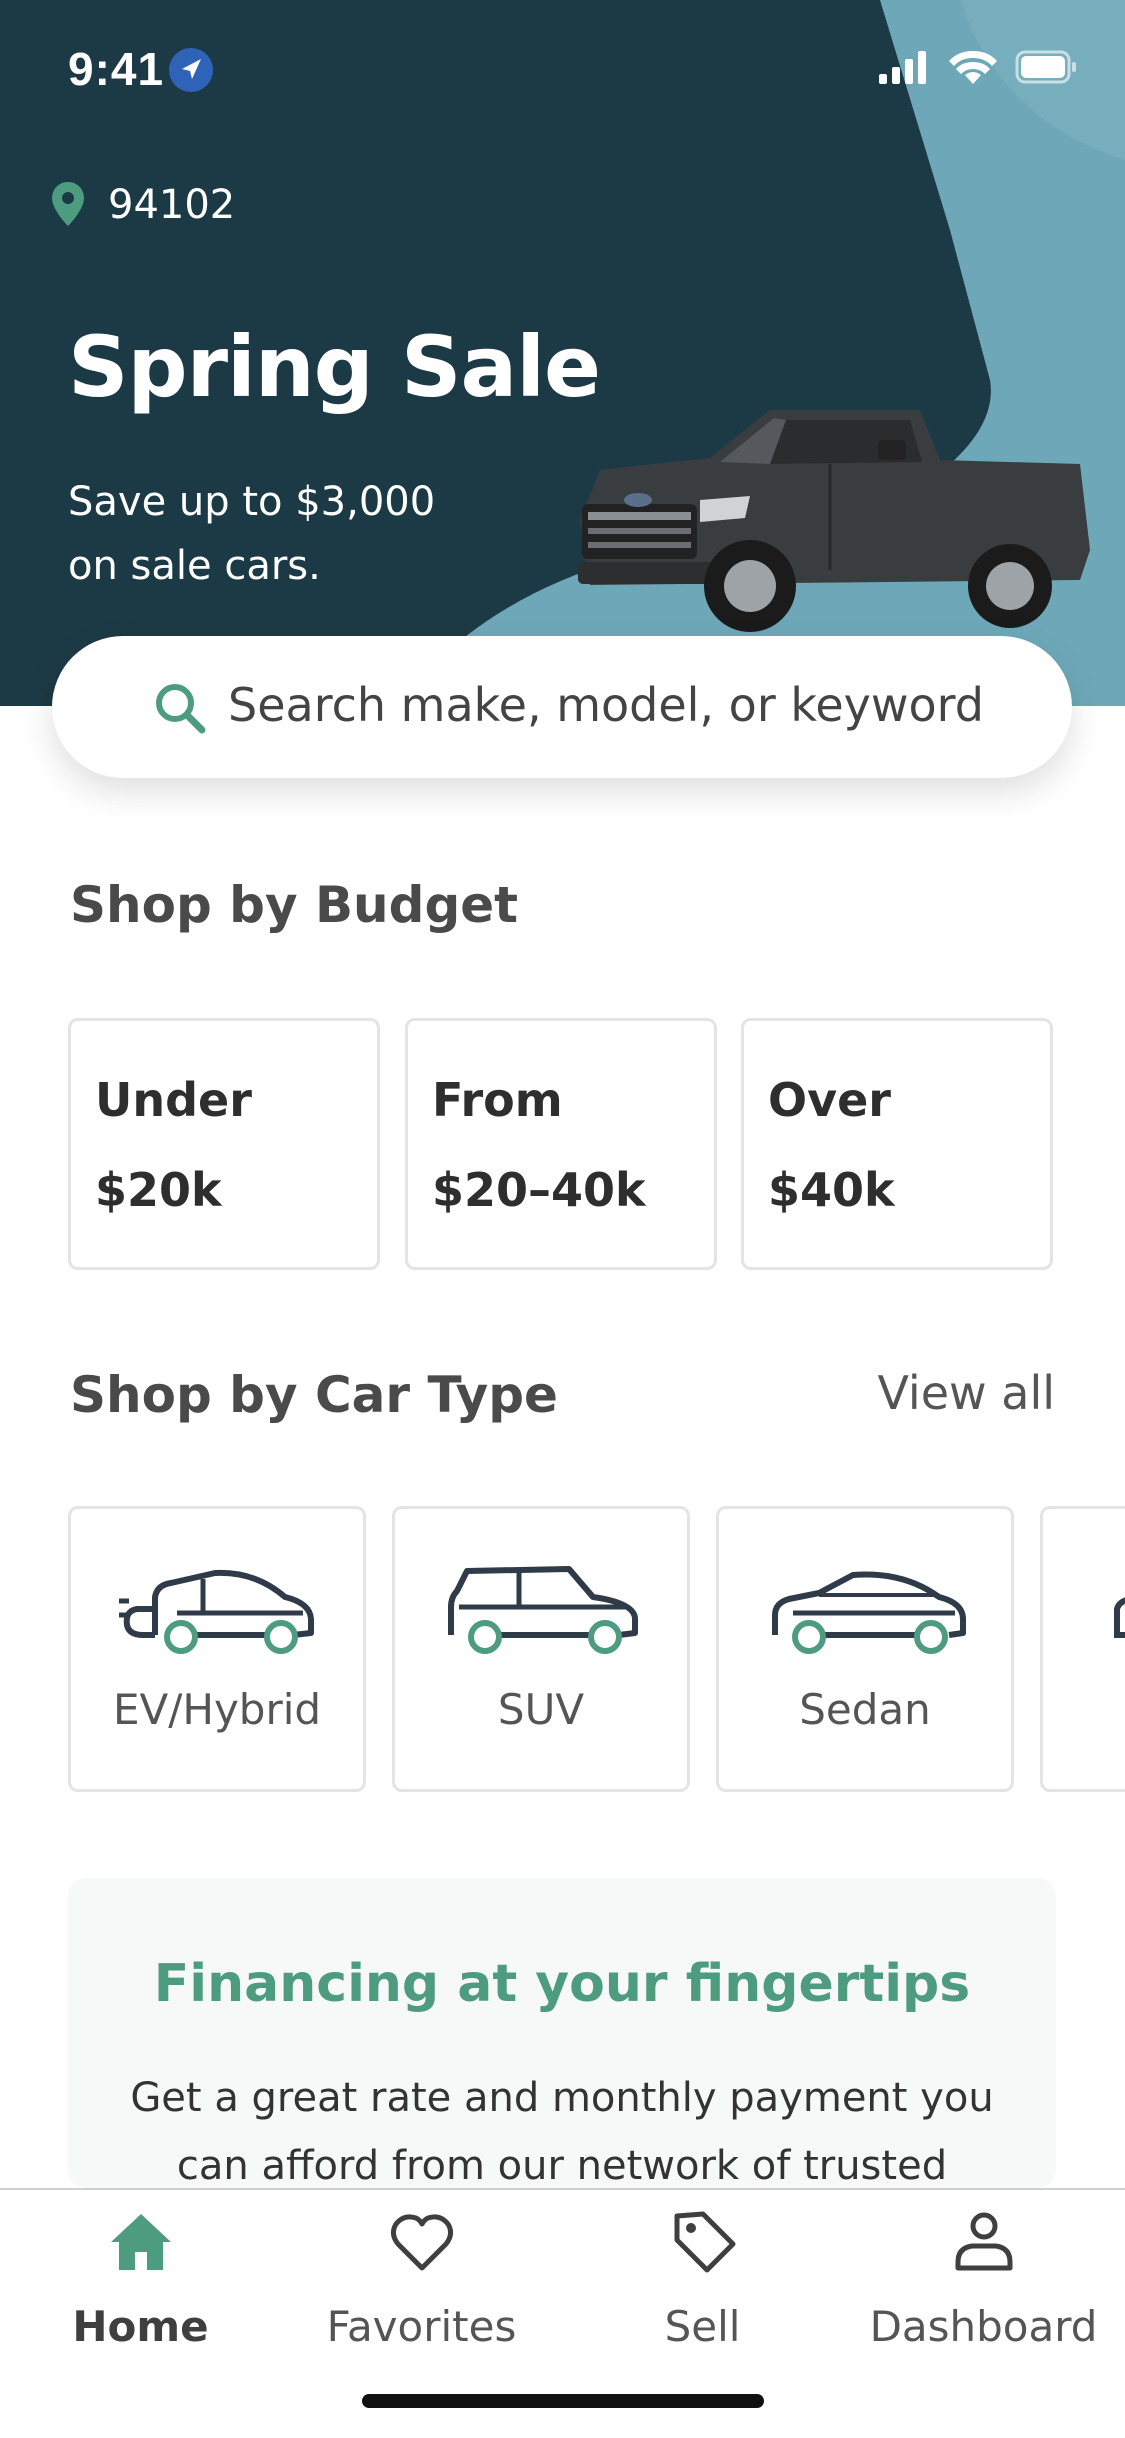 This screenshot has height=2438, width=1125. I want to click on tag-icon, so click(704, 2242).